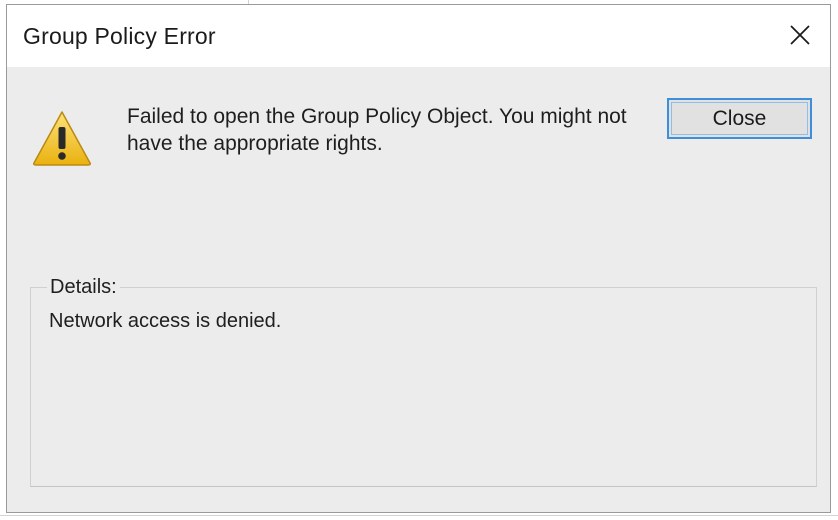  Describe the element at coordinates (418, 36) in the screenshot. I see `title-bar: Group Policy Error` at that location.